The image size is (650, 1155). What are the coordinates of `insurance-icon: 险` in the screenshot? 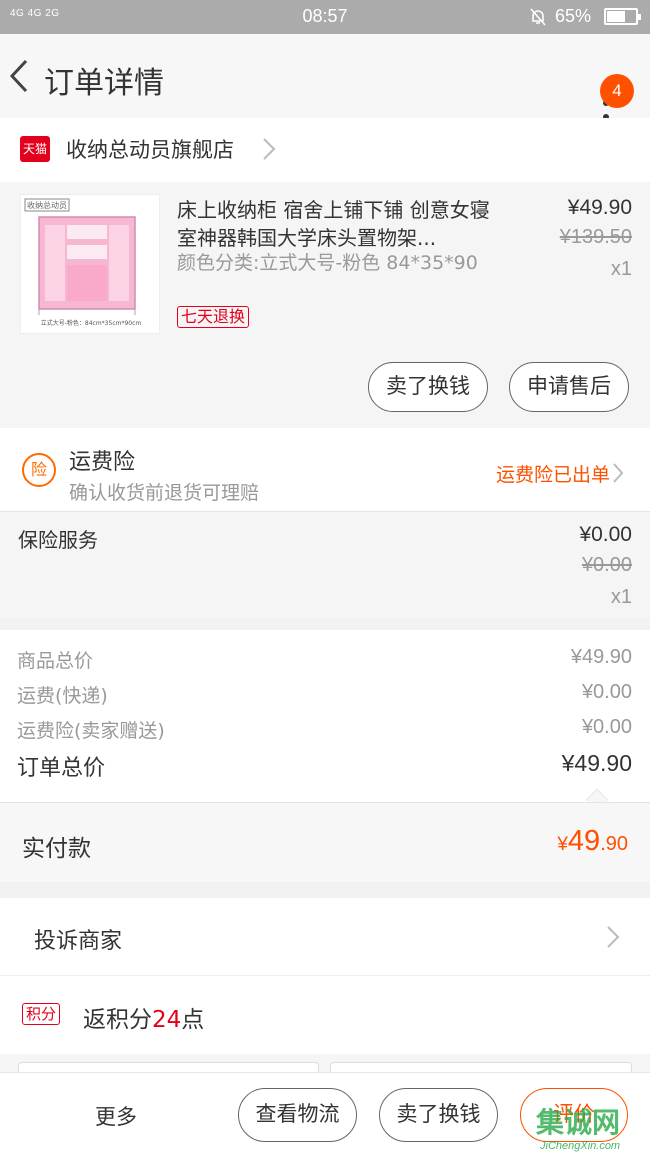 It's located at (39, 470).